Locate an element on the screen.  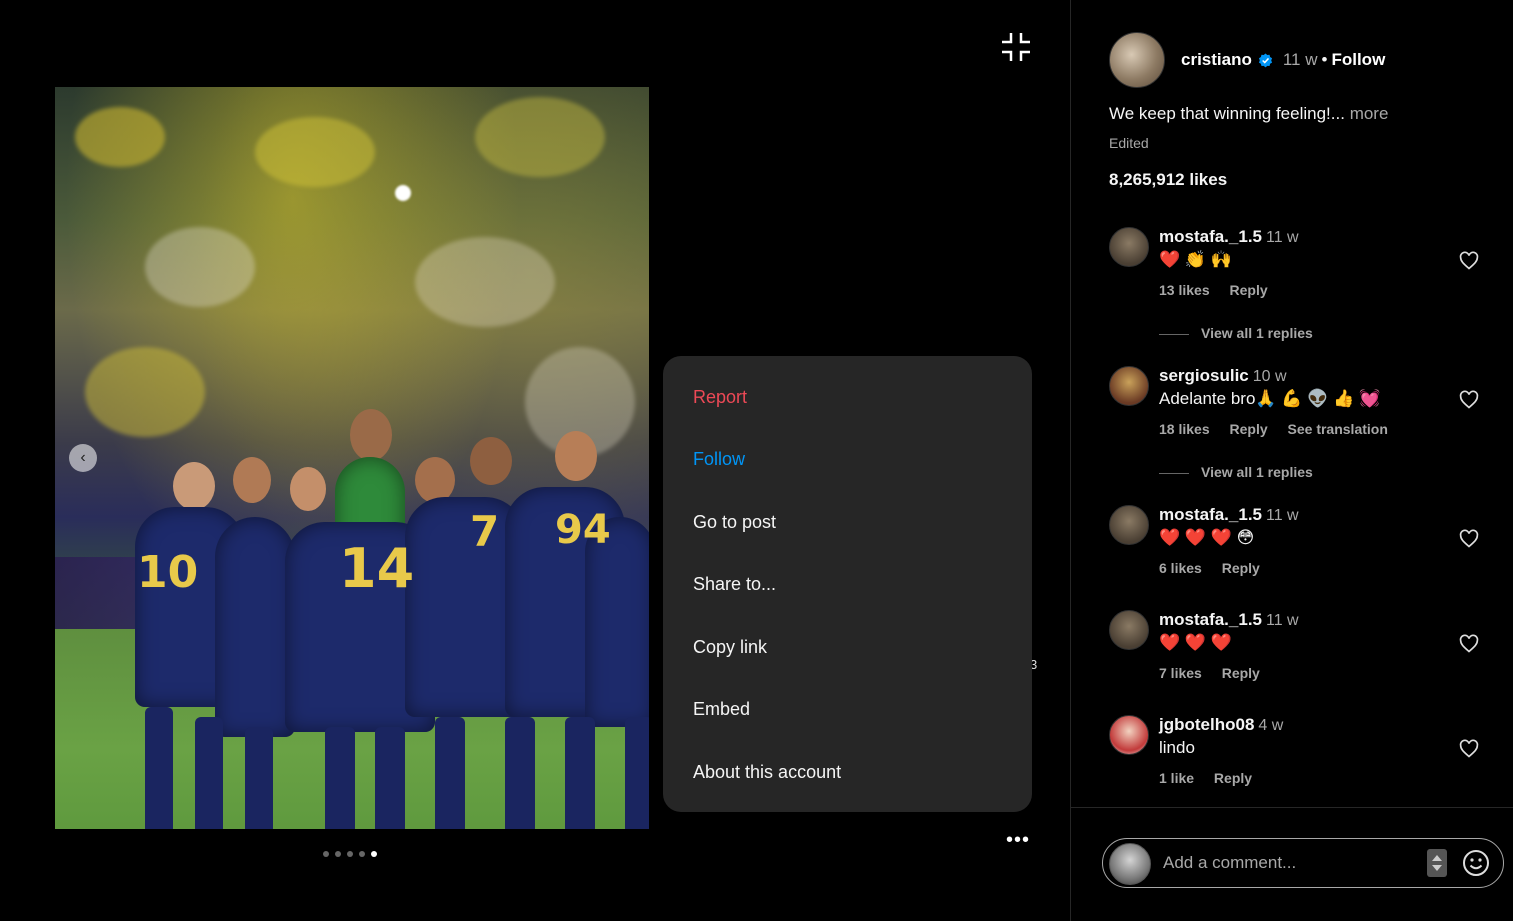
comment-meta: 18 likes Reply See translation is located at coordinates (1304, 429).